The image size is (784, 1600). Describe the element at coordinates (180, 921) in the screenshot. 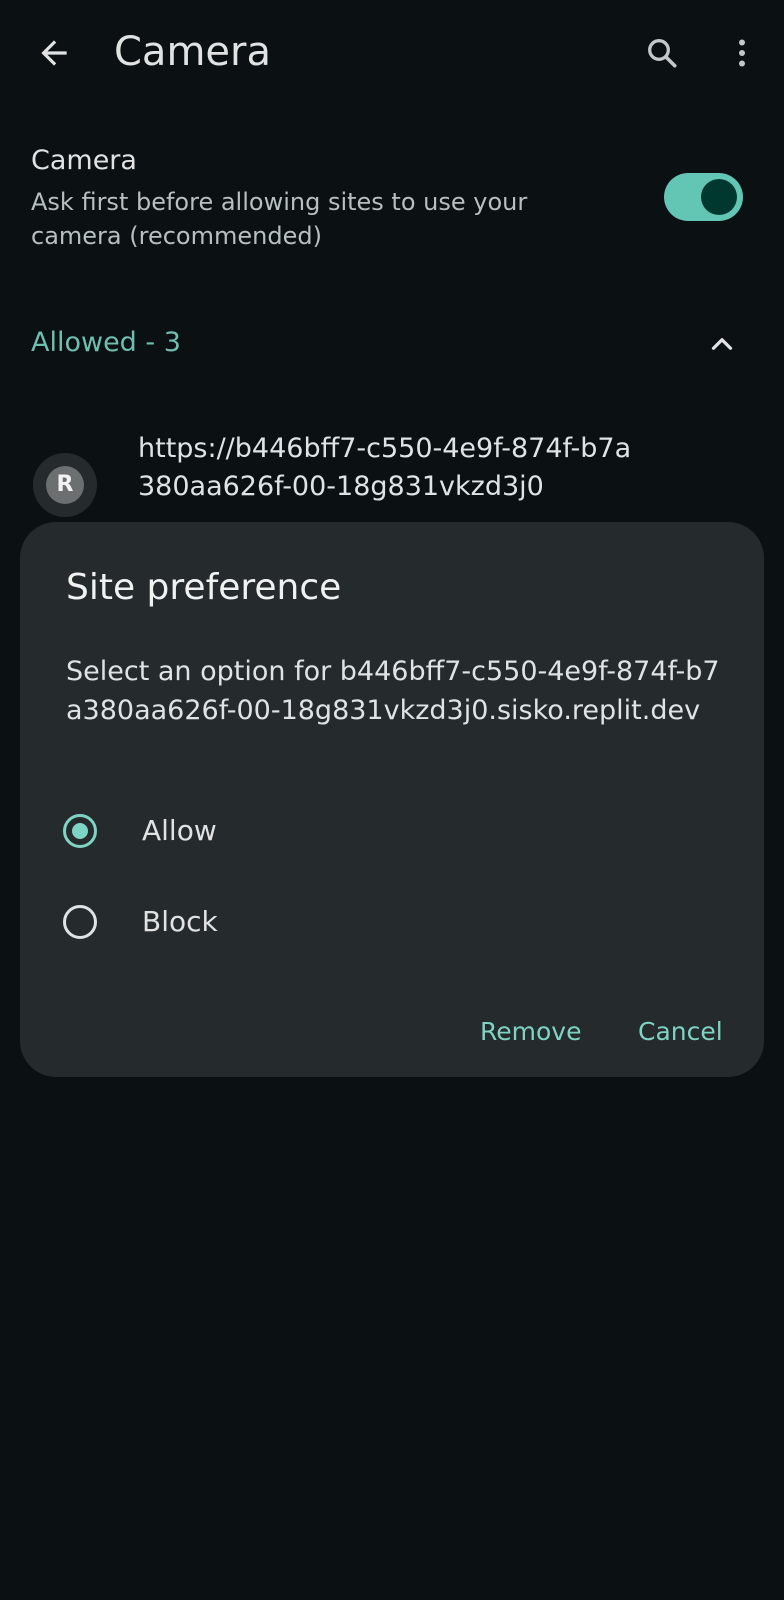

I see `block-option-label: Block` at that location.